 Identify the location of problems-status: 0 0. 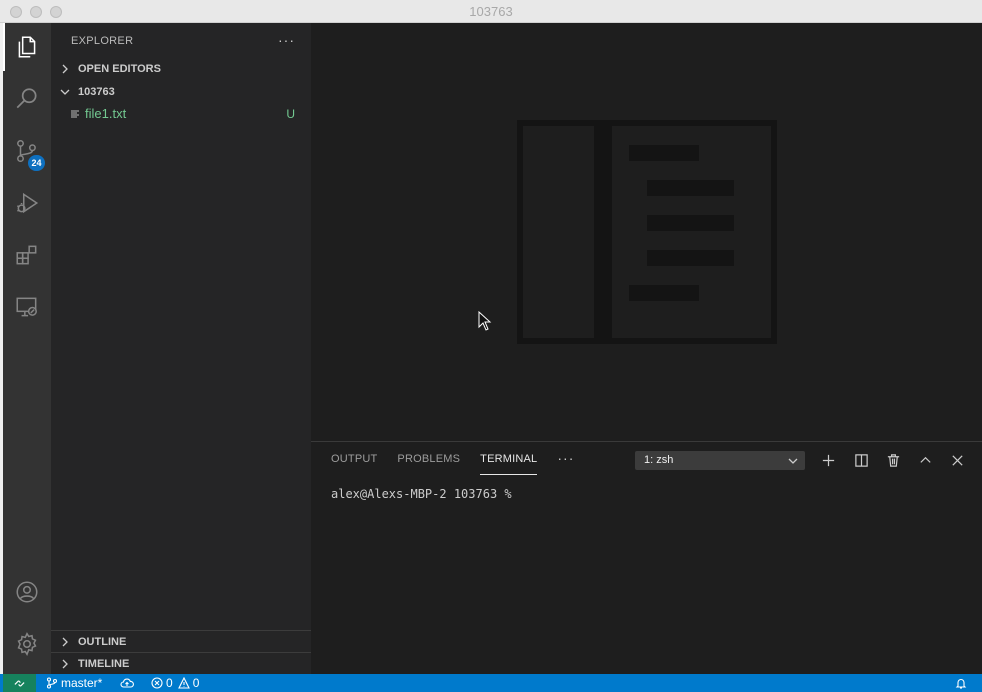
(175, 683).